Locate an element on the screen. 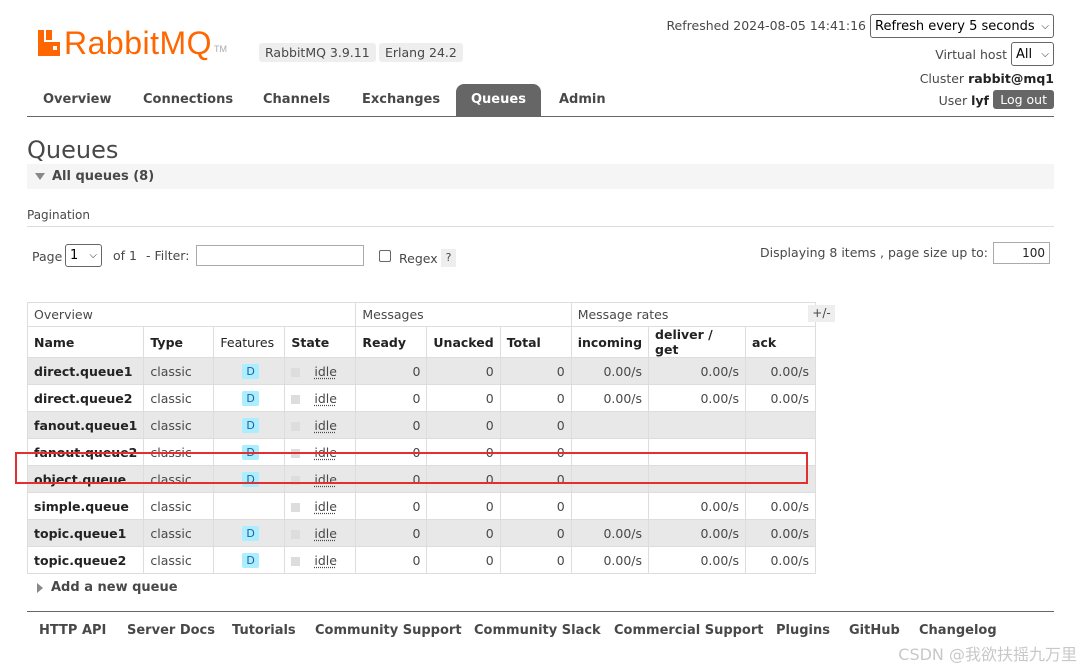 The height and width of the screenshot is (669, 1081). refresh-interval-select: Refresh every 5 seconds ⌵ is located at coordinates (962, 26).